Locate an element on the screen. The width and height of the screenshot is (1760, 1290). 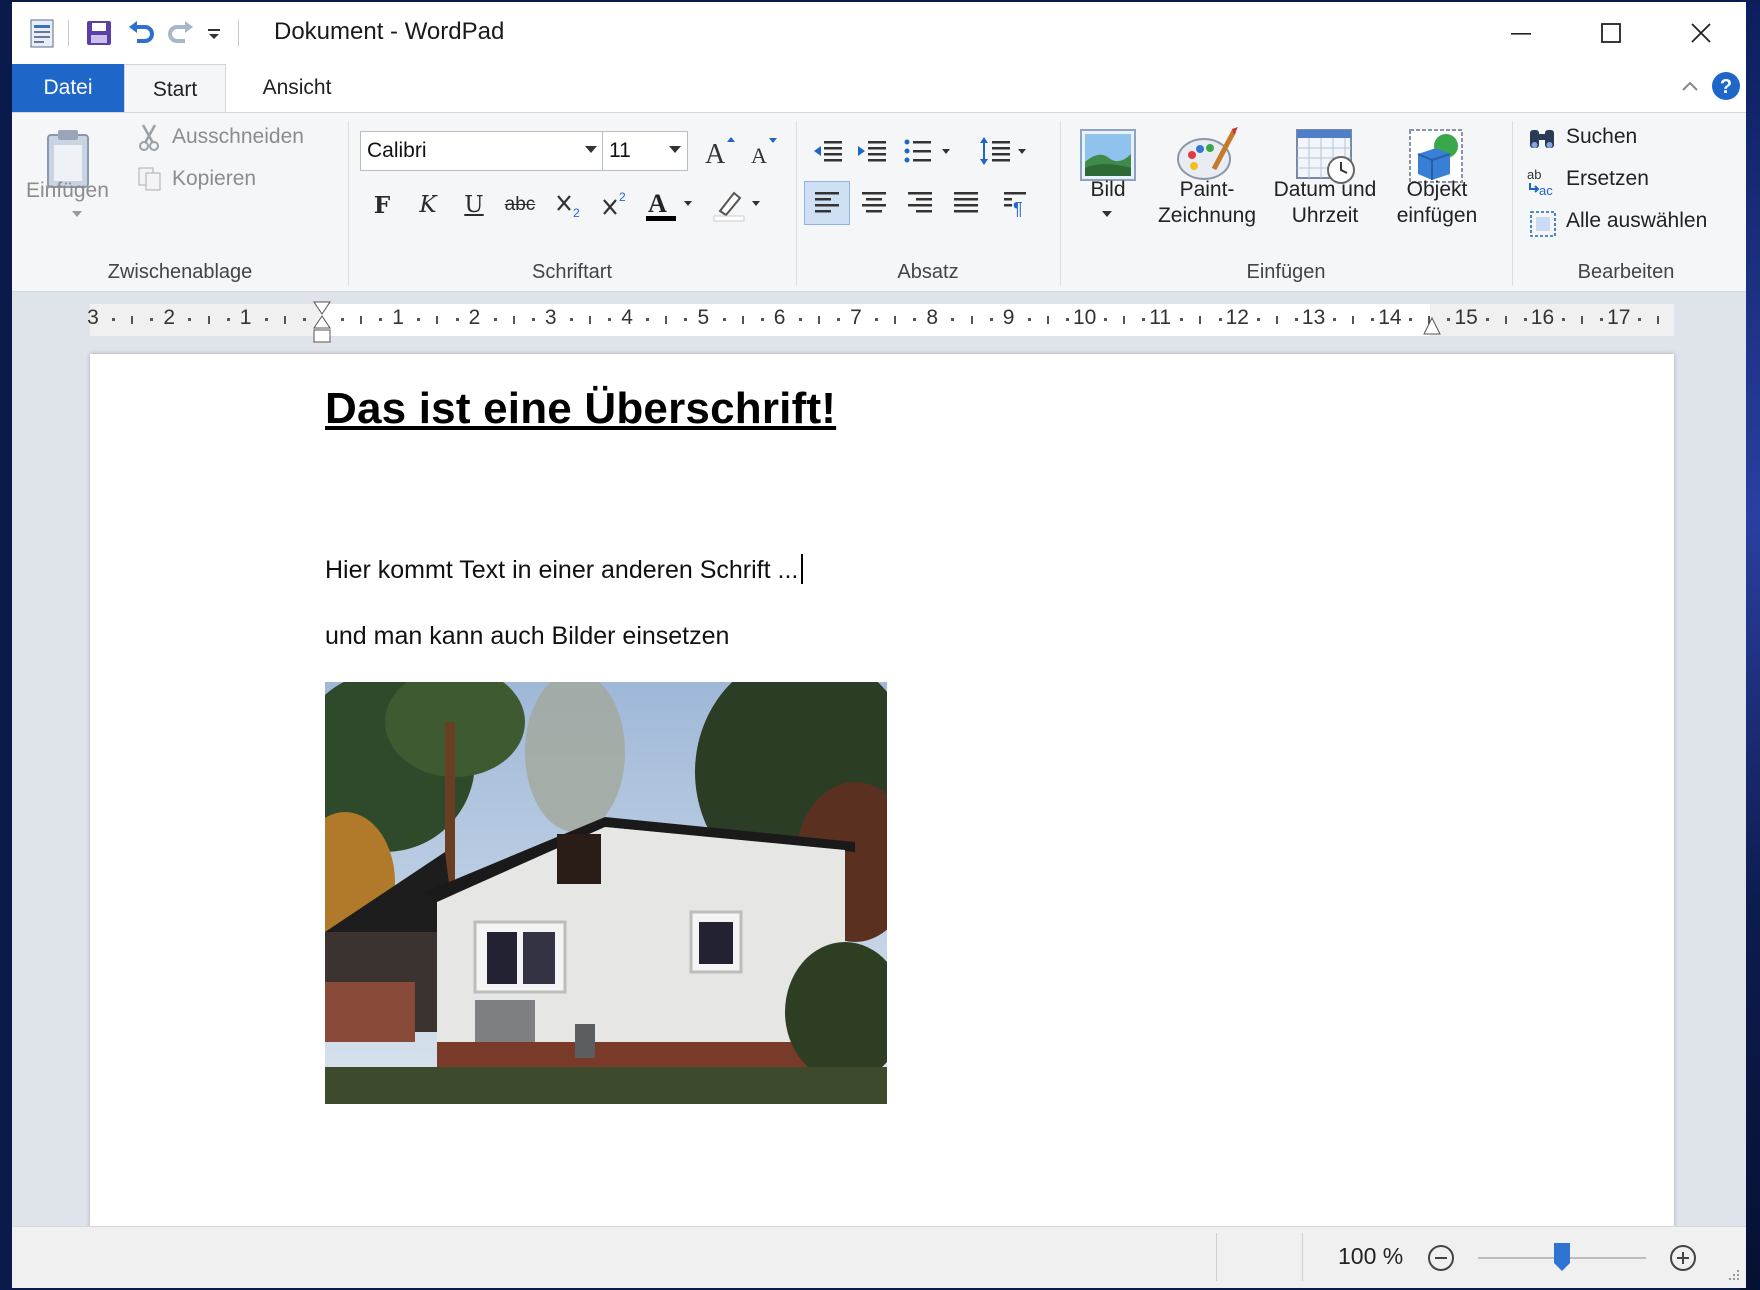
highlight-color-button is located at coordinates (738, 205).